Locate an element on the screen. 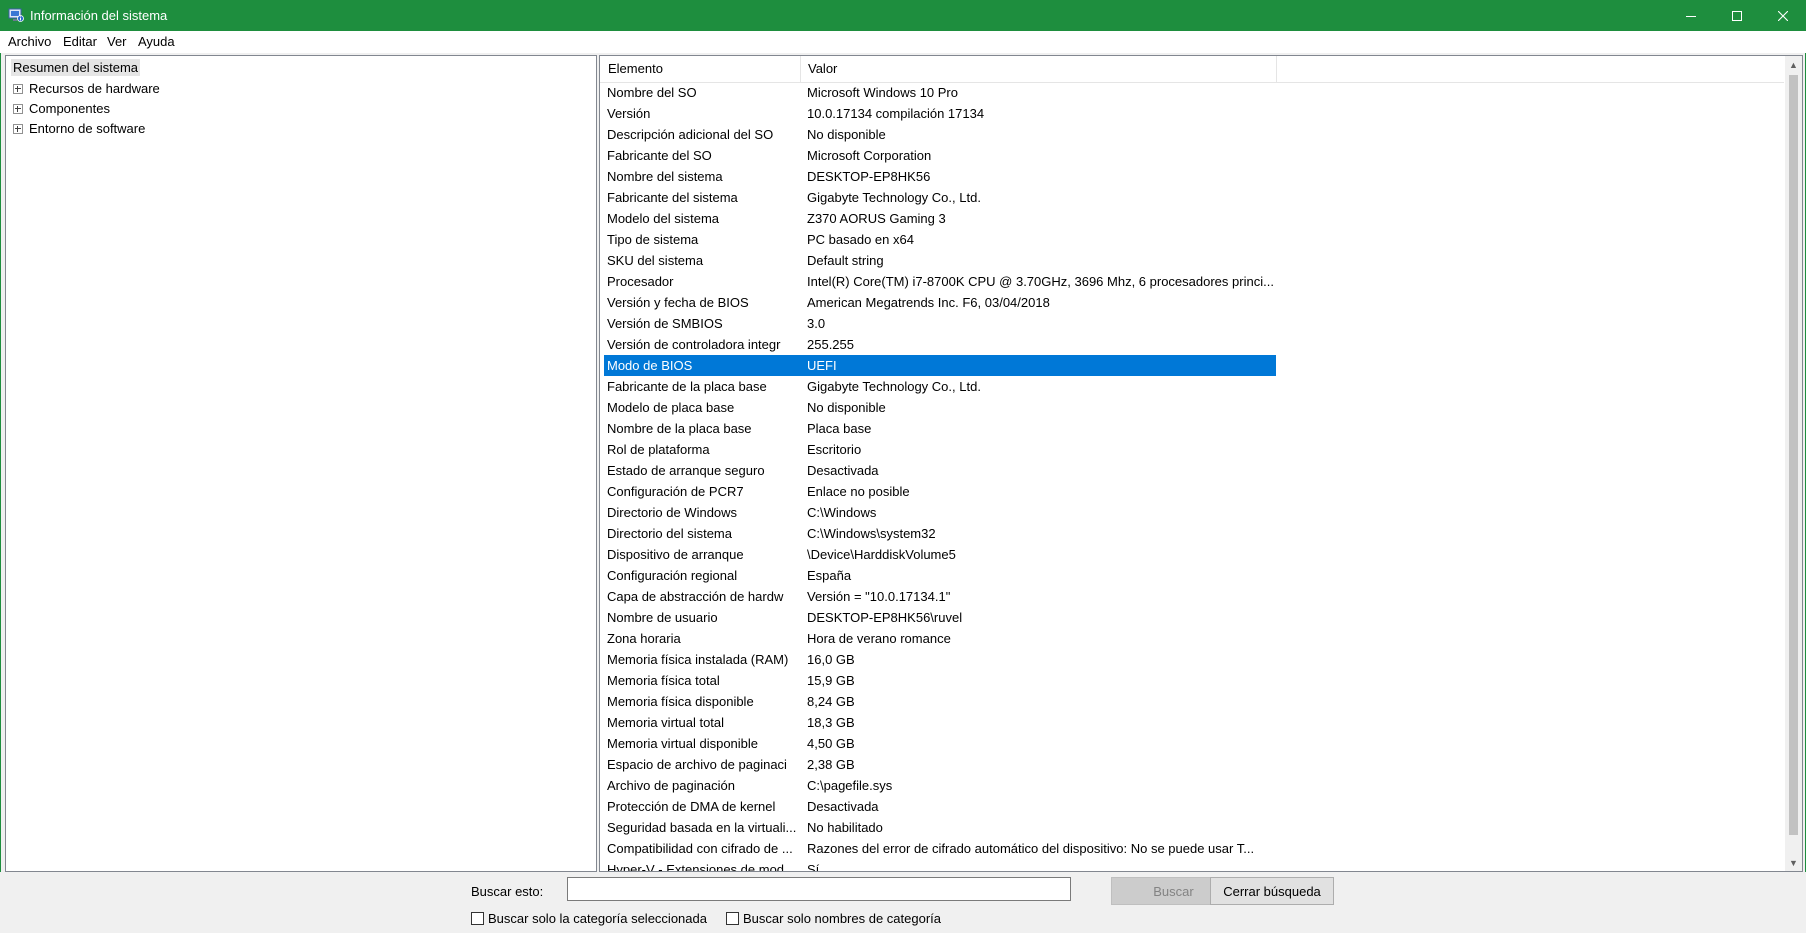 This screenshot has height=933, width=1806. table-row: Memoria física disponible 8,24 GB is located at coordinates (940, 701).